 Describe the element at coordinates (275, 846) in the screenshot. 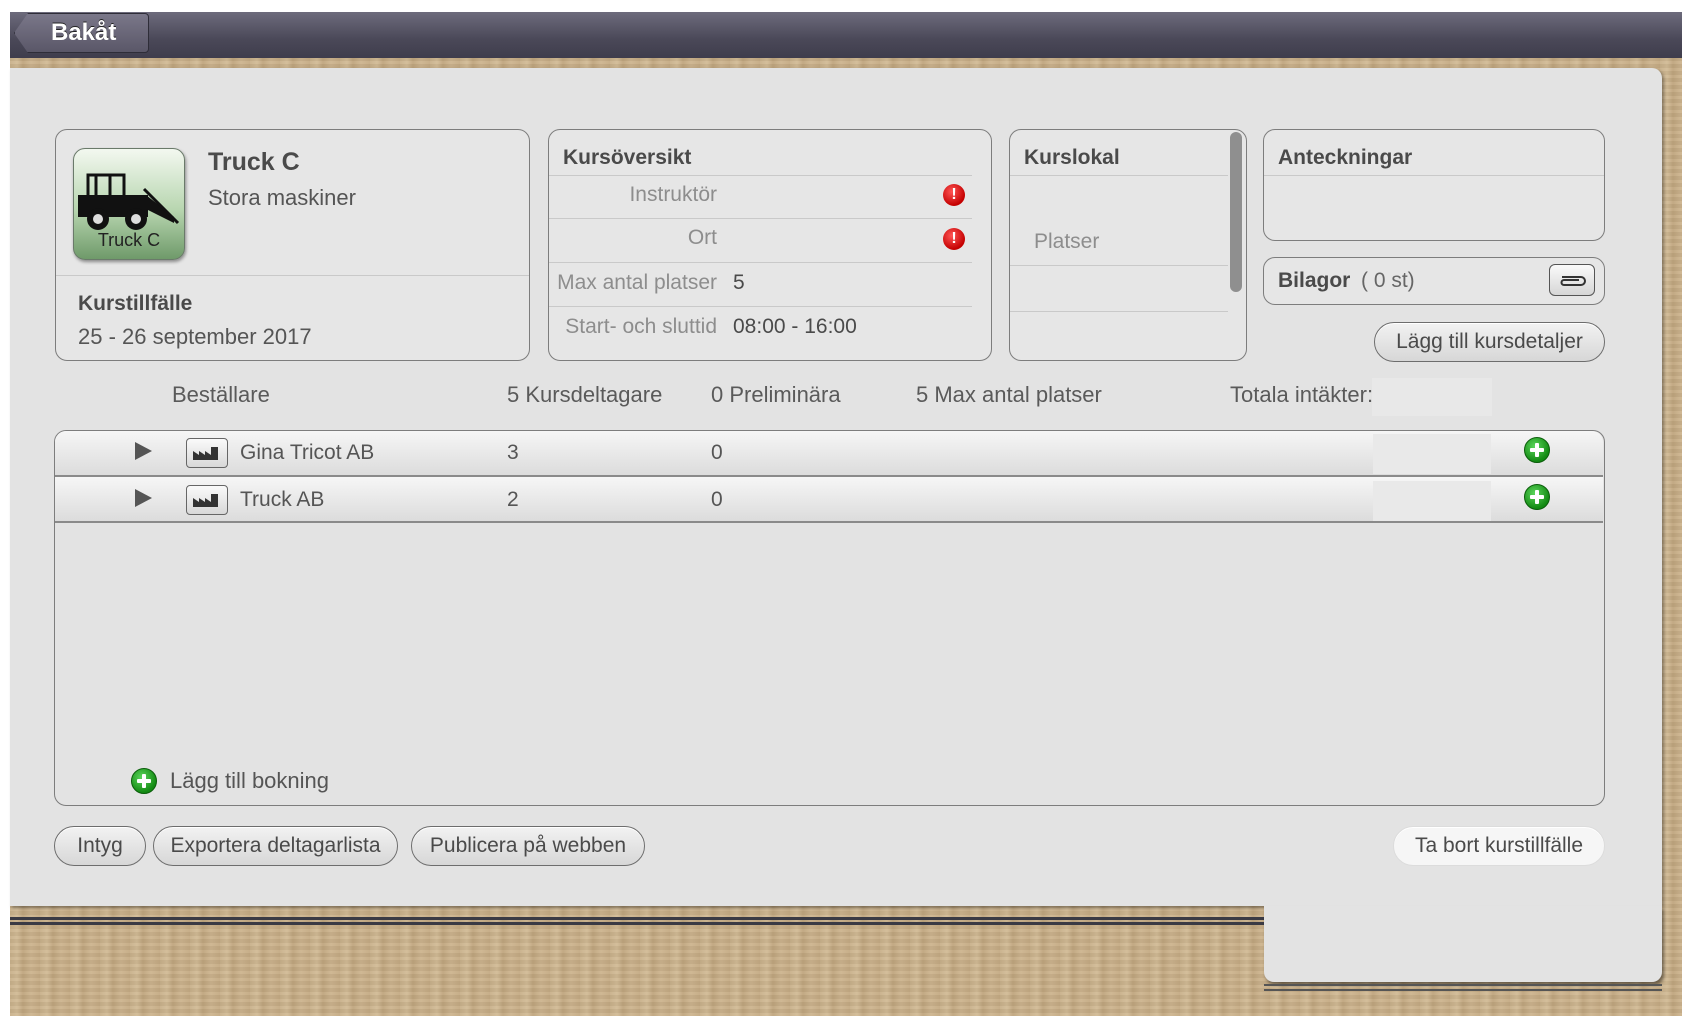

I see `export-participants-button: Exportera deltagarlista` at that location.